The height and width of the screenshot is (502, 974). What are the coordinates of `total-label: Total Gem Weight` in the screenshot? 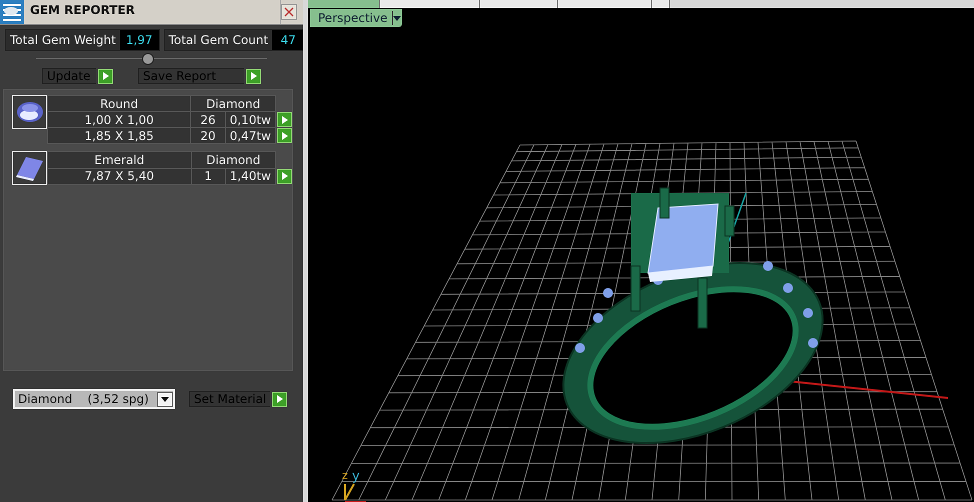 It's located at (63, 40).